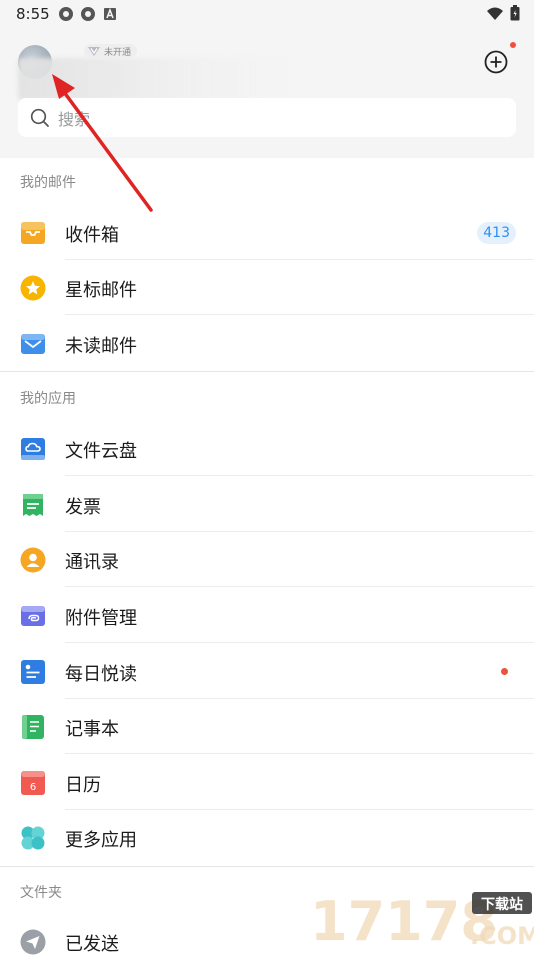 This screenshot has width=534, height=969. What do you see at coordinates (267, 615) in the screenshot?
I see `list-item-attachments: 附件管理` at bounding box center [267, 615].